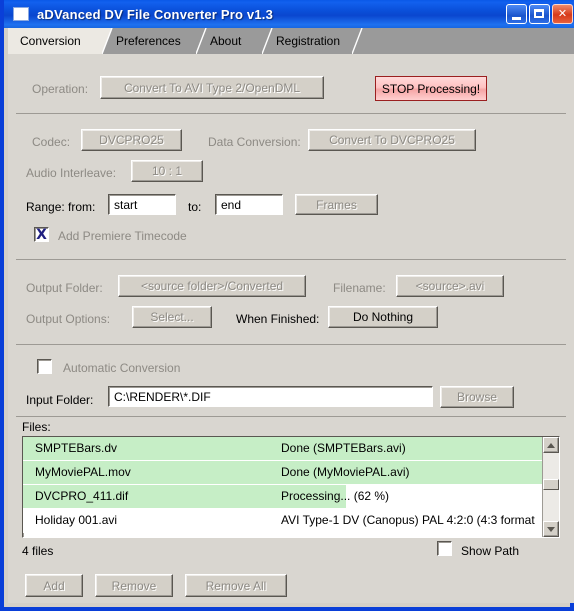  What do you see at coordinates (61, 207) in the screenshot?
I see `range-from-label: Range: from:` at bounding box center [61, 207].